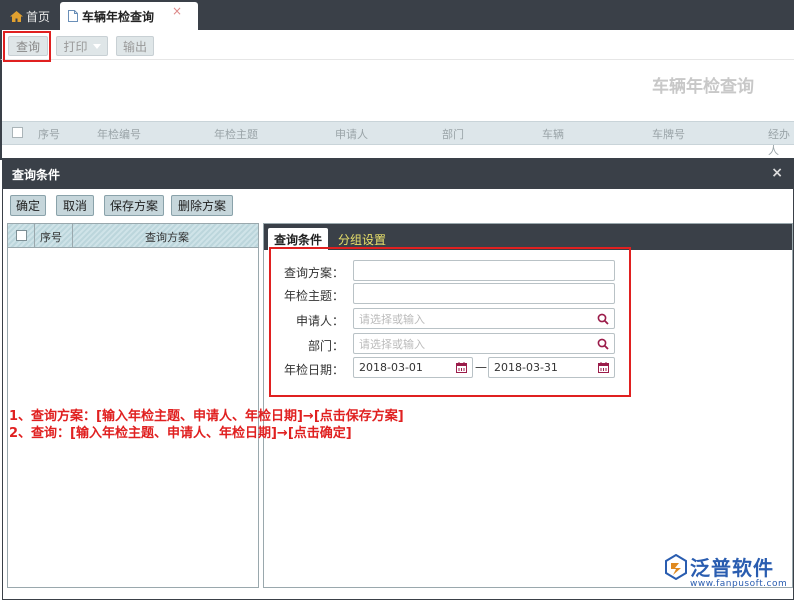 The image size is (794, 600). Describe the element at coordinates (398, 174) in the screenshot. I see `dialog-title-bar: 查询条件 ×` at that location.